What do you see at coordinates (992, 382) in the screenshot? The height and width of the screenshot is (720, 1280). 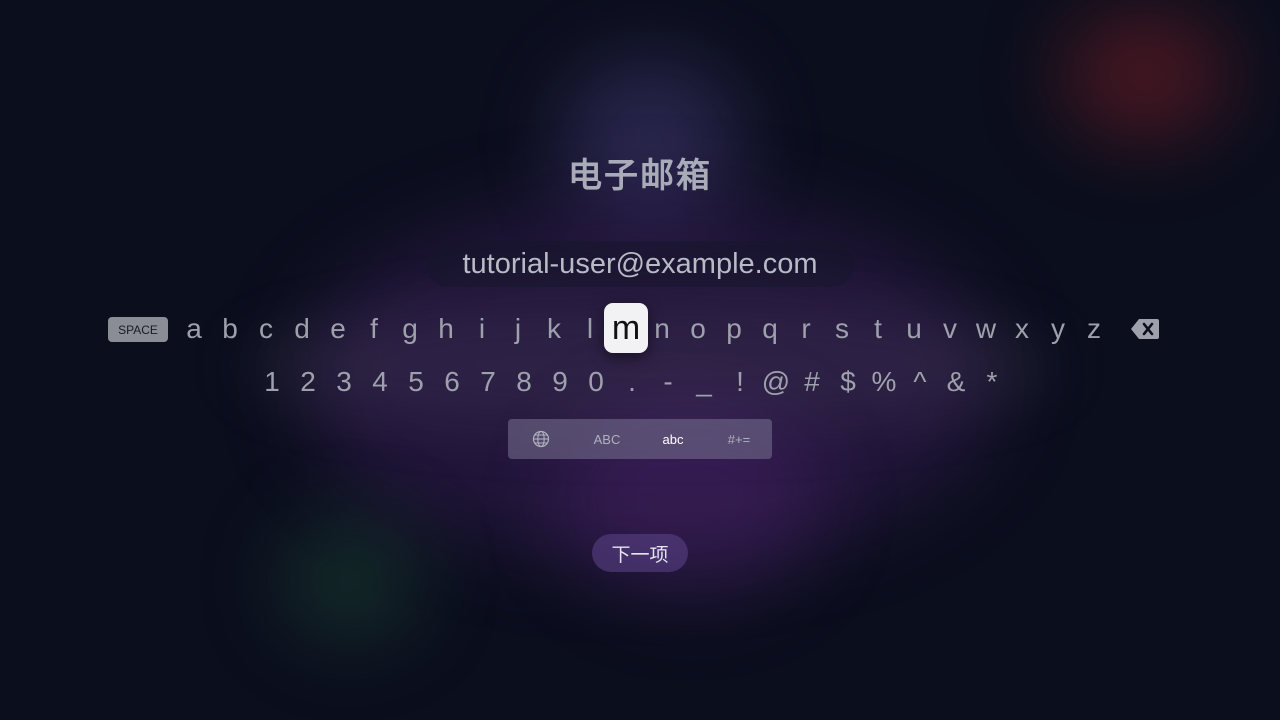 I see `key-symbol: *` at bounding box center [992, 382].